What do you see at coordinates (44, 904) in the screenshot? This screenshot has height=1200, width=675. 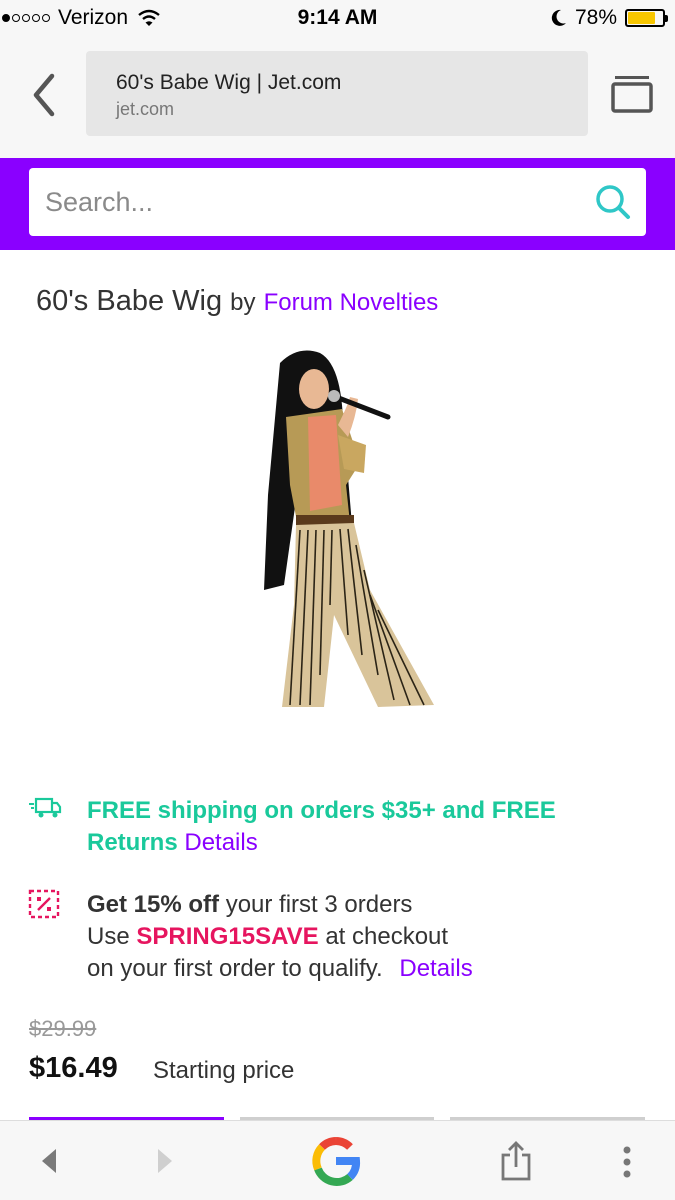 I see `discount-tag-icon` at bounding box center [44, 904].